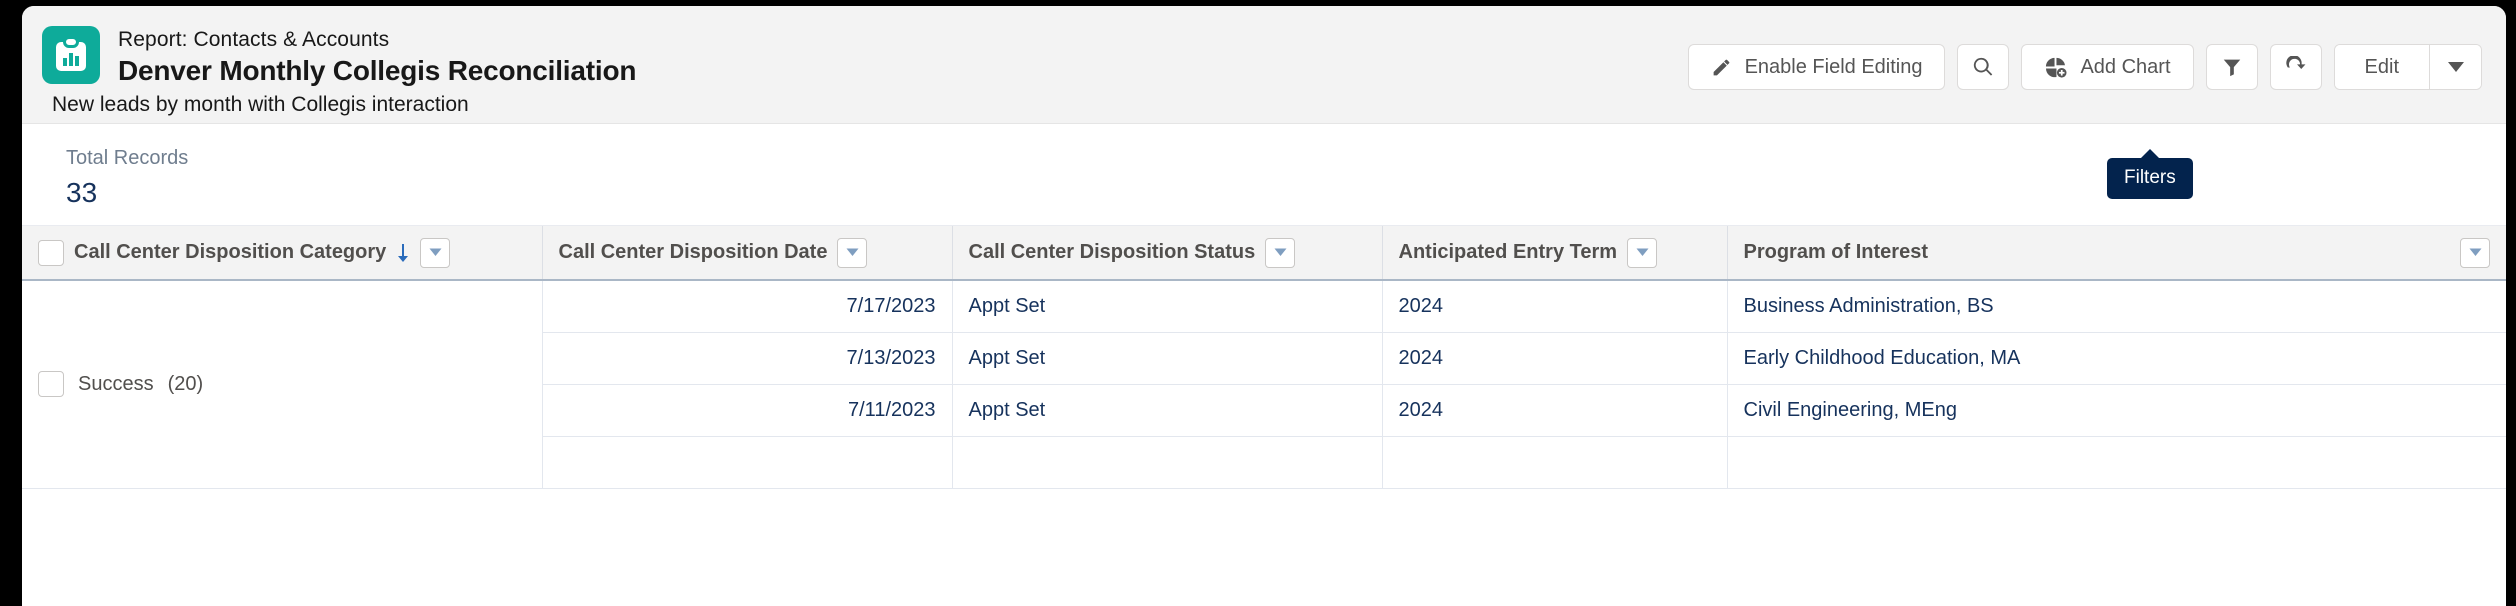 This screenshot has height=606, width=2516. I want to click on enable-field-editing-button: Enable Field Editing, so click(1816, 67).